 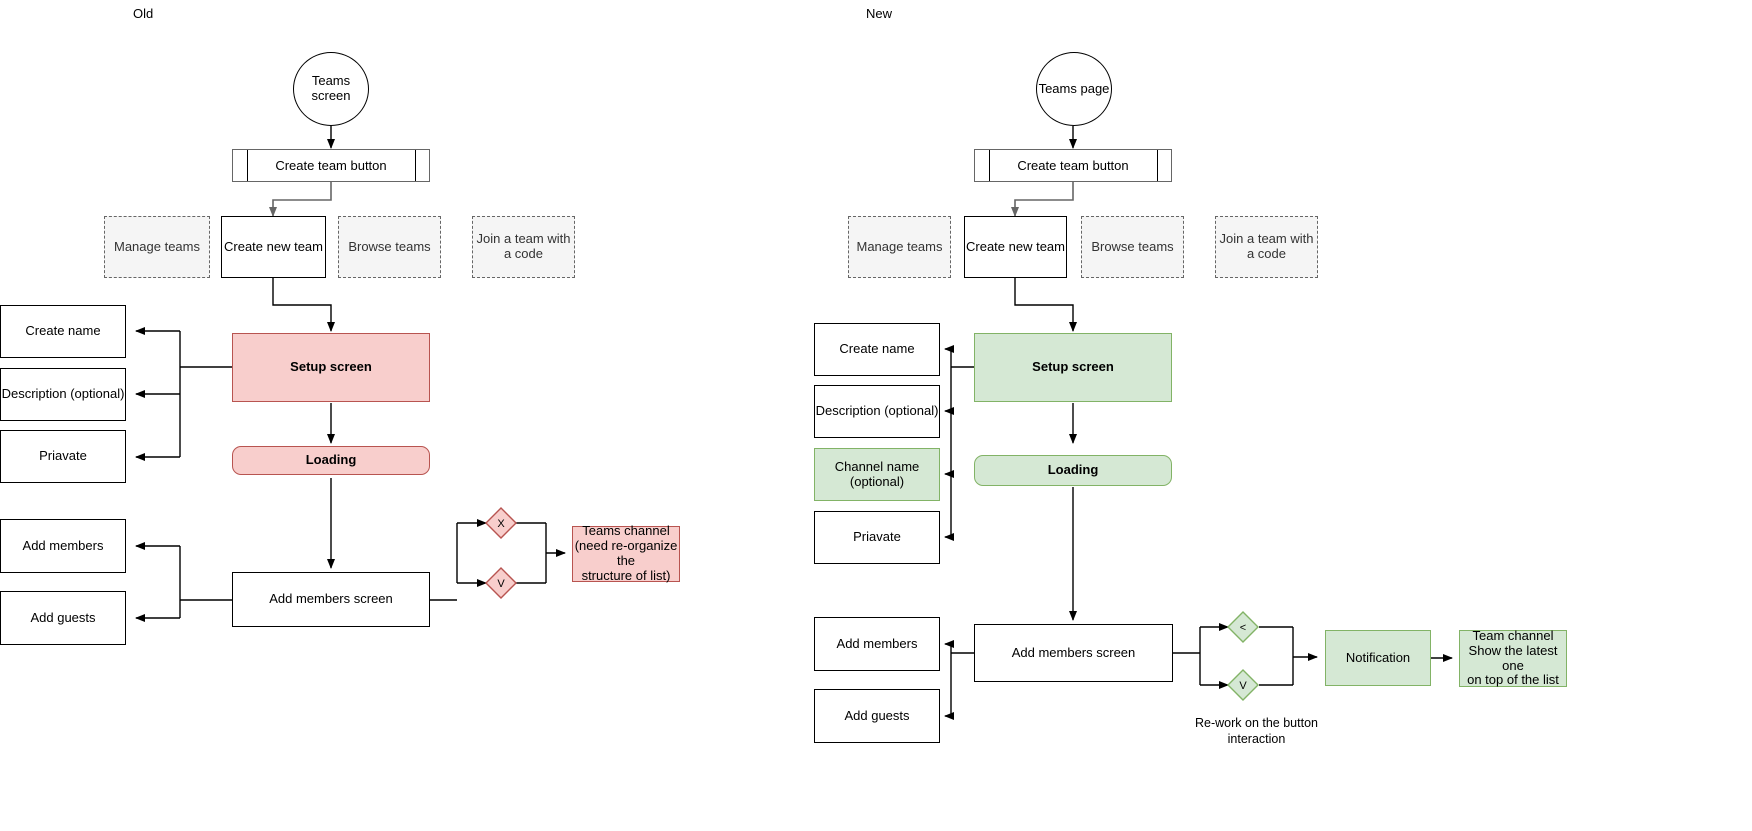 I want to click on new-decision-back: <, so click(x=1243, y=627).